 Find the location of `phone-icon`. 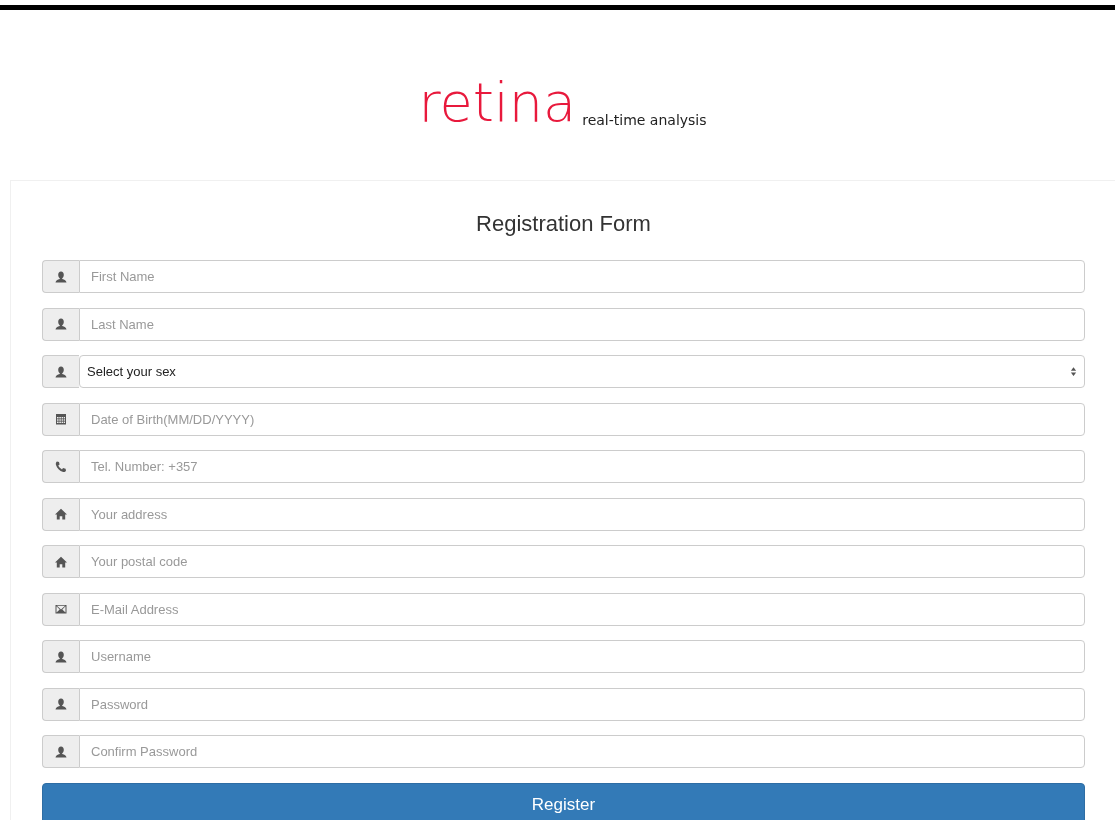

phone-icon is located at coordinates (61, 466).